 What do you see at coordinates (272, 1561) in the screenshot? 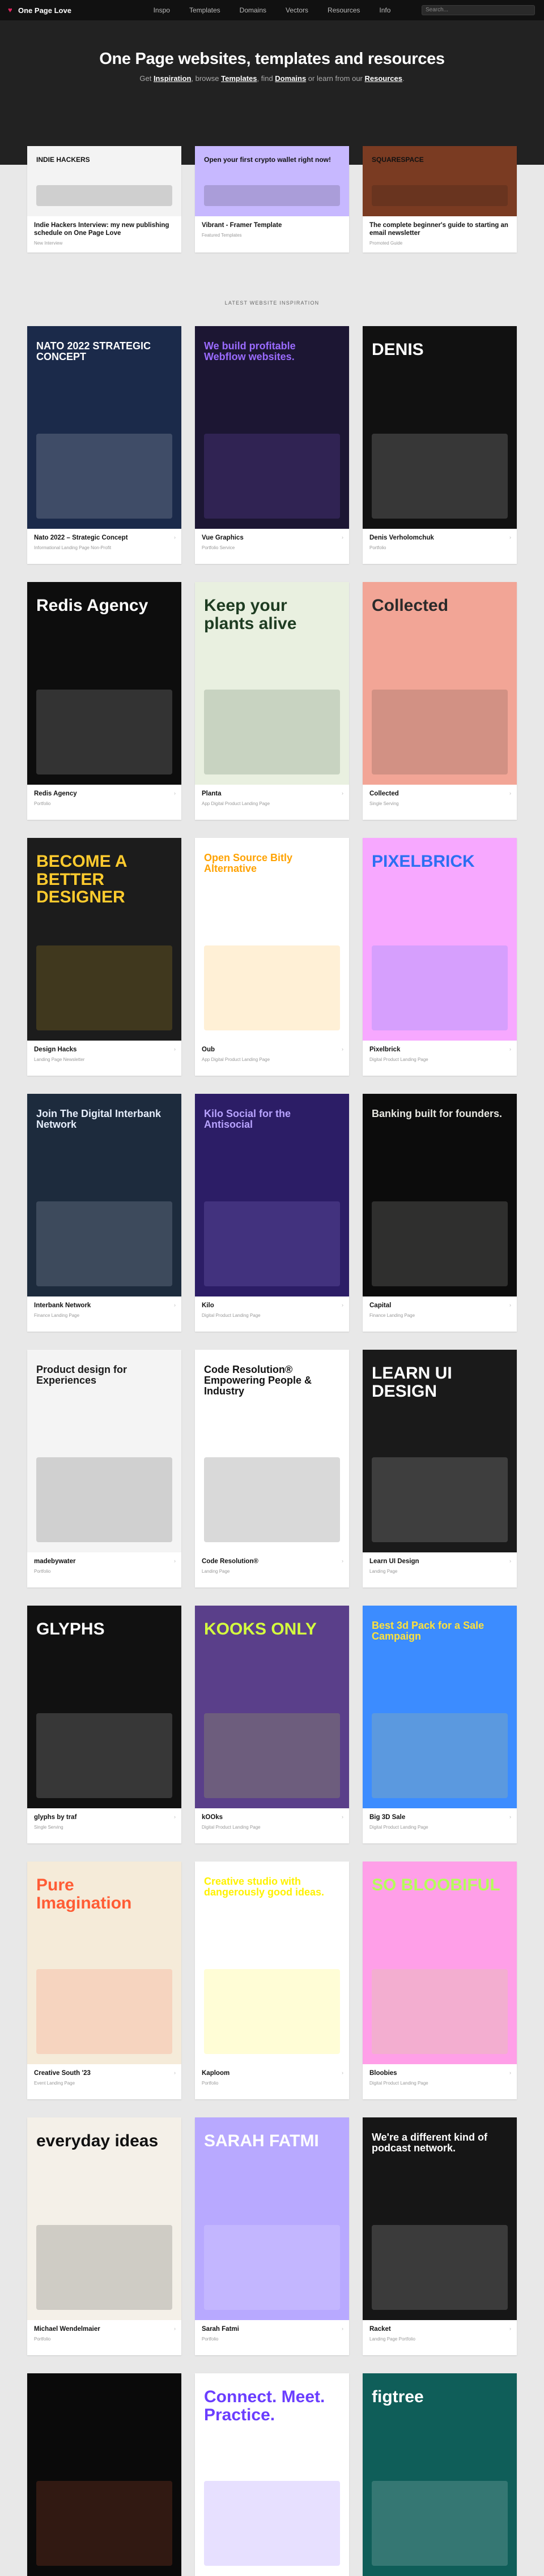
I see `card-title: Code Resolution®` at bounding box center [272, 1561].